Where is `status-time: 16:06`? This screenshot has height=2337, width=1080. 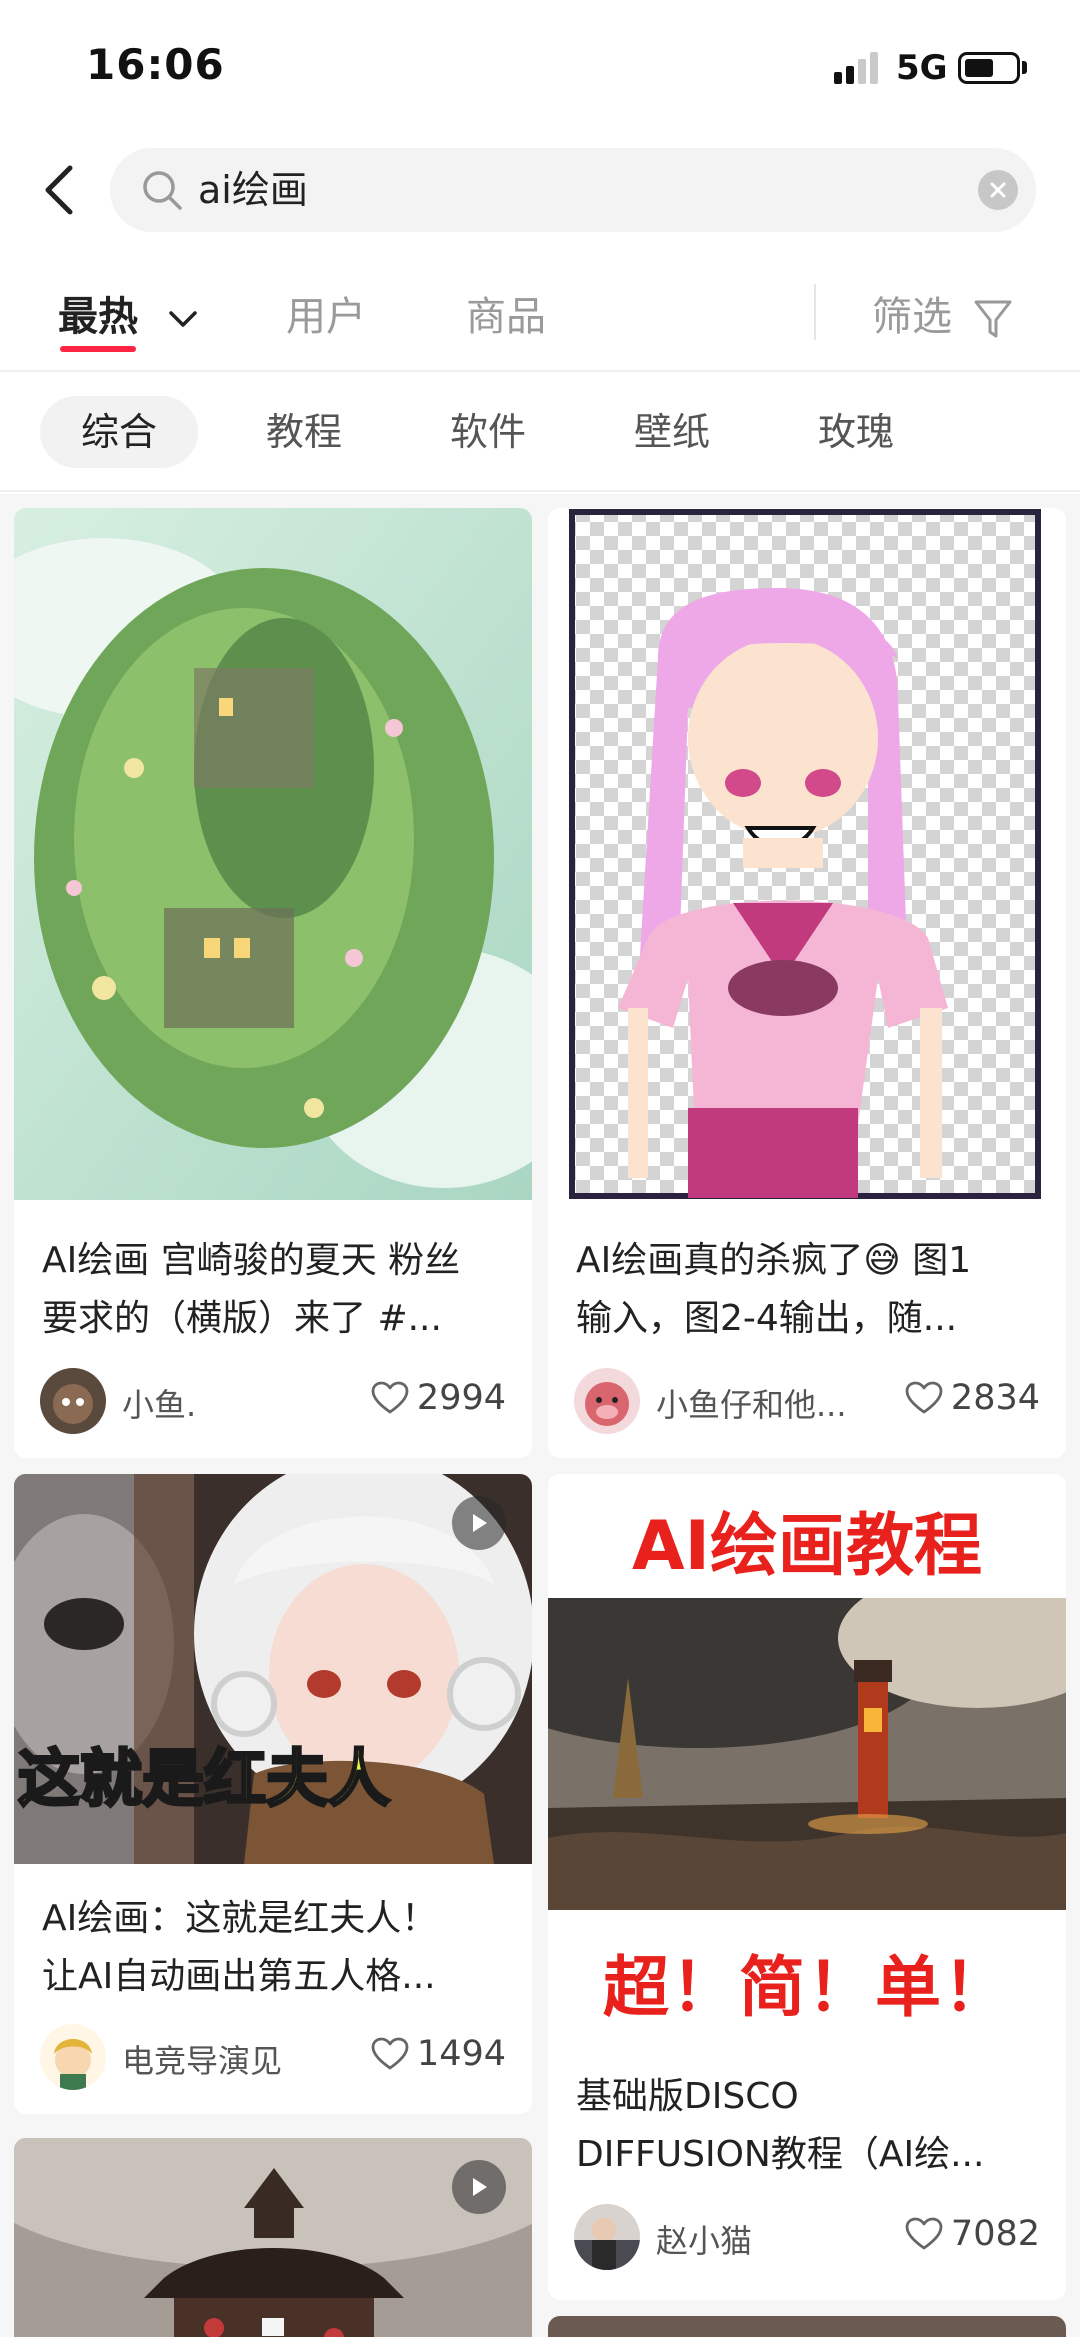 status-time: 16:06 is located at coordinates (155, 64).